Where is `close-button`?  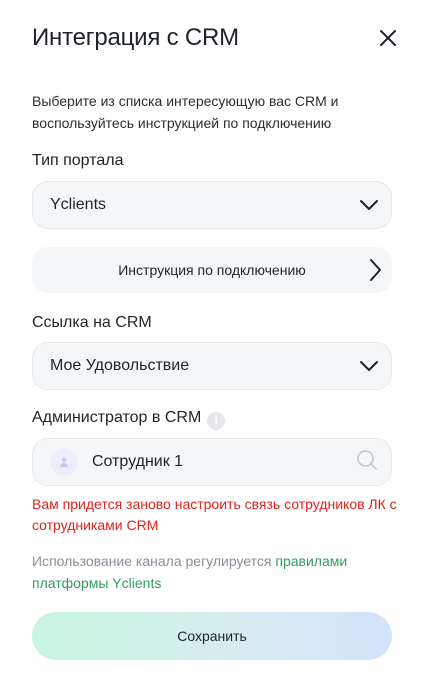 close-button is located at coordinates (388, 38).